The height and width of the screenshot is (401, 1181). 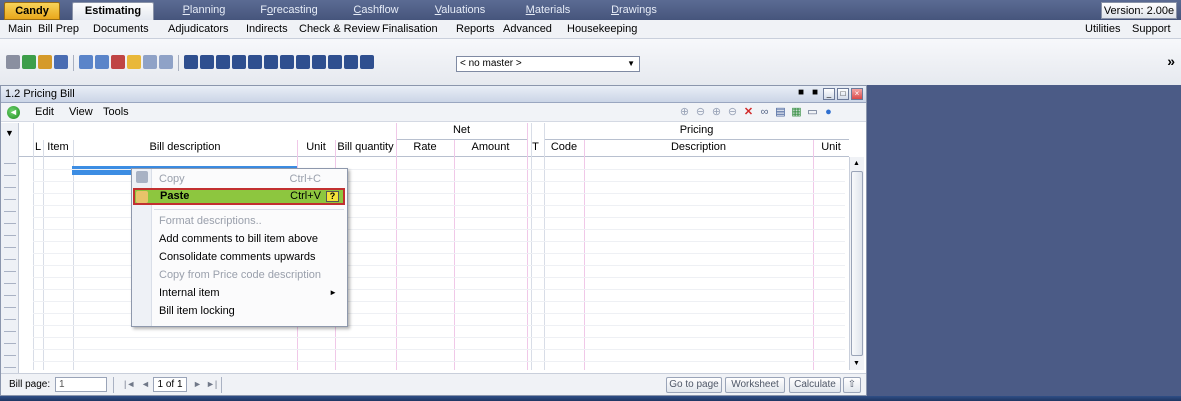 I want to click on col-header-t: T, so click(x=535, y=147).